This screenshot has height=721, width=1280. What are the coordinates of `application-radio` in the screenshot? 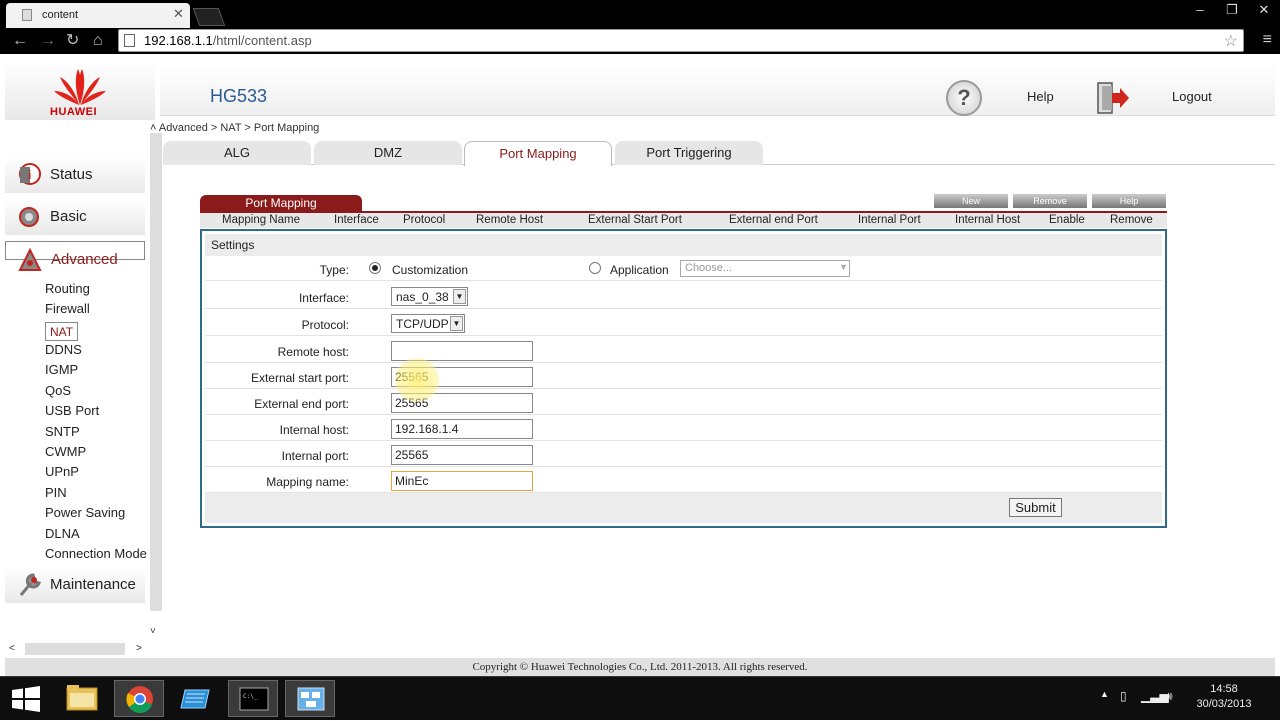 It's located at (595, 268).